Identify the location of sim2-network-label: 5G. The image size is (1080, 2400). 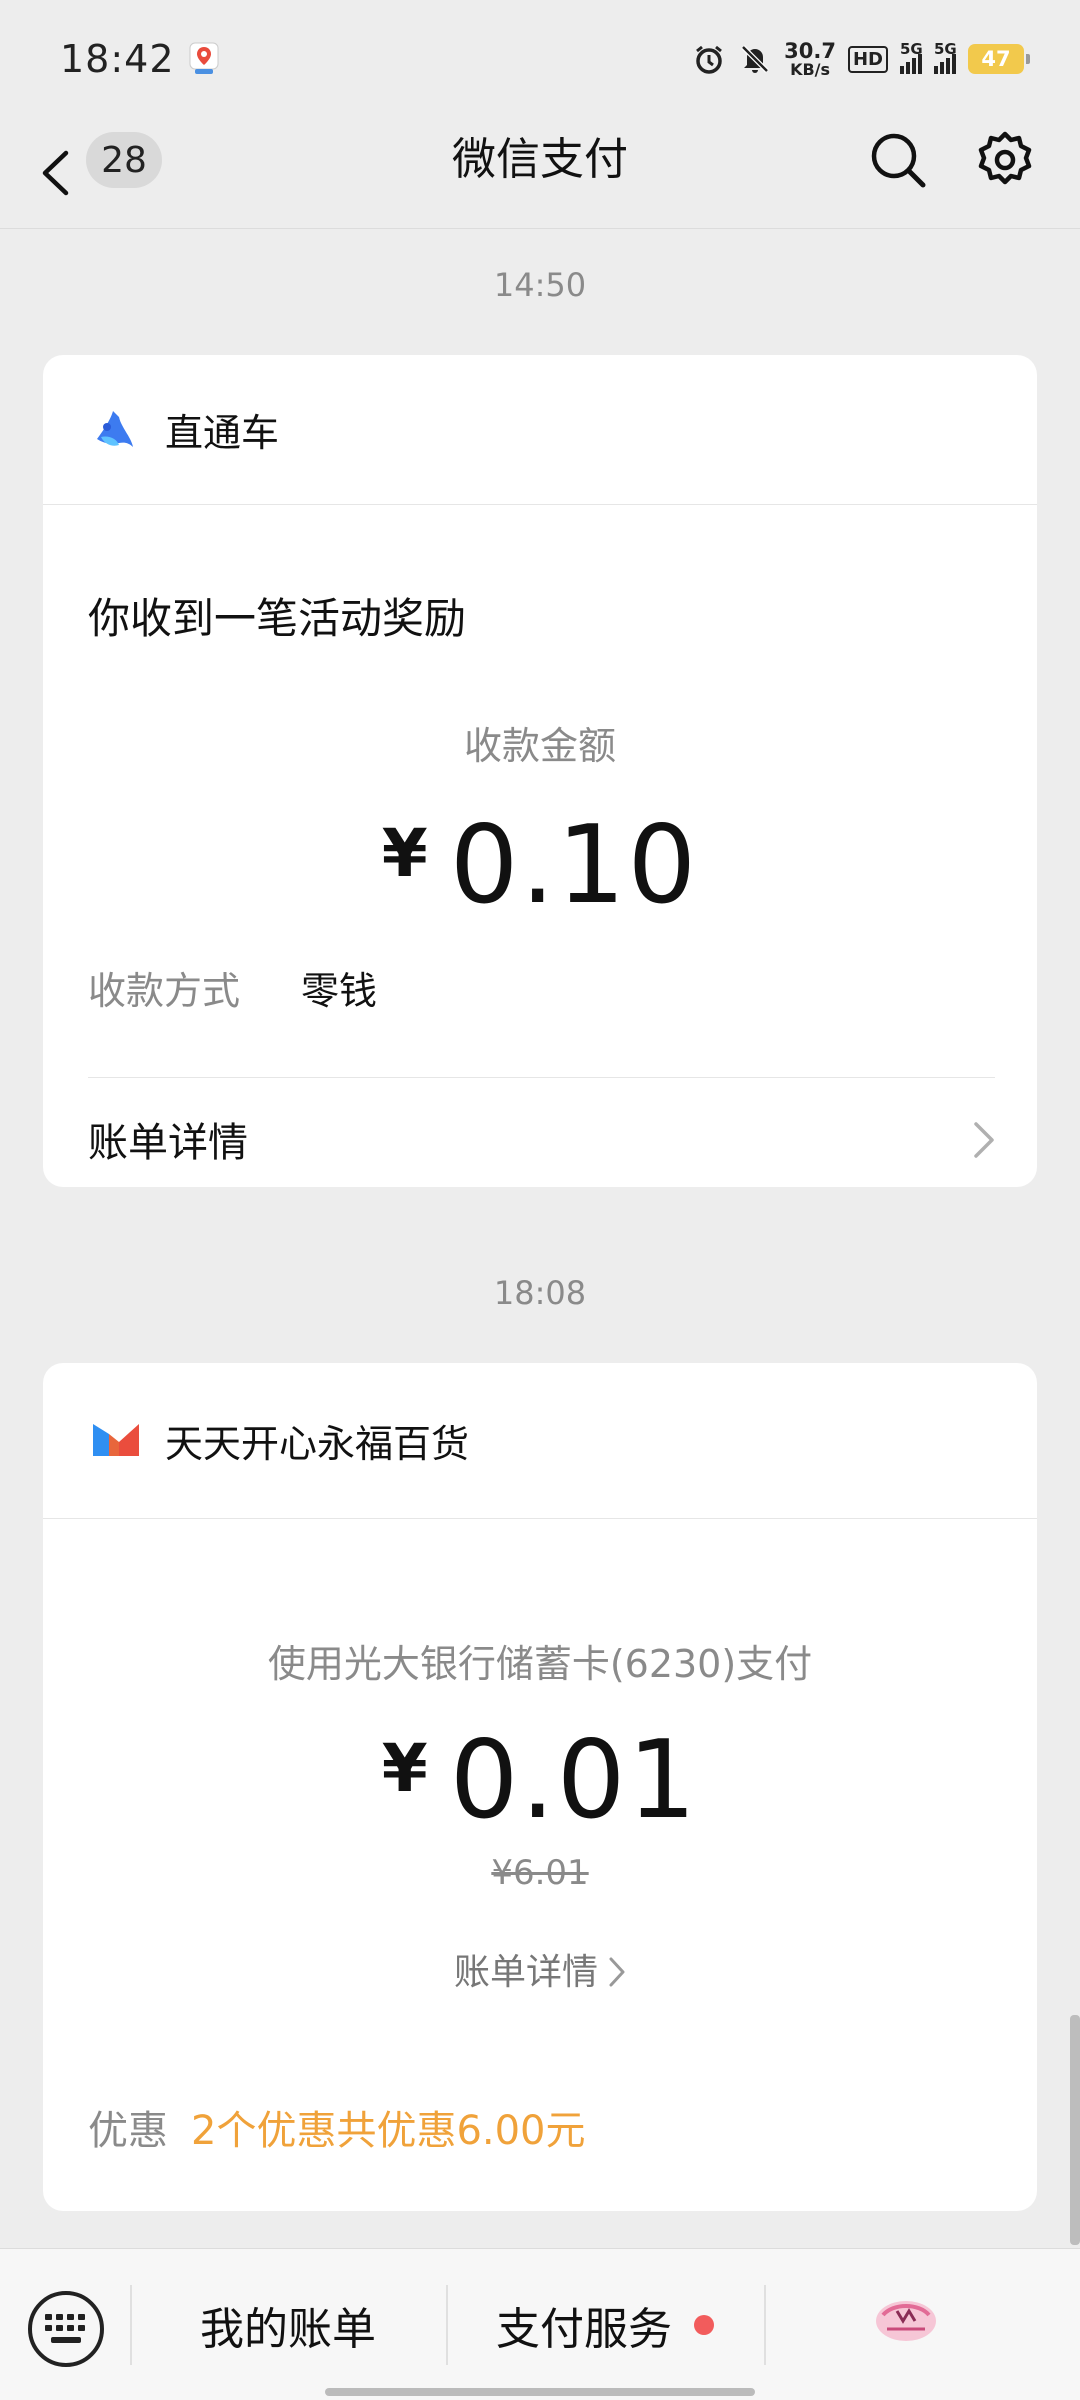
(945, 49).